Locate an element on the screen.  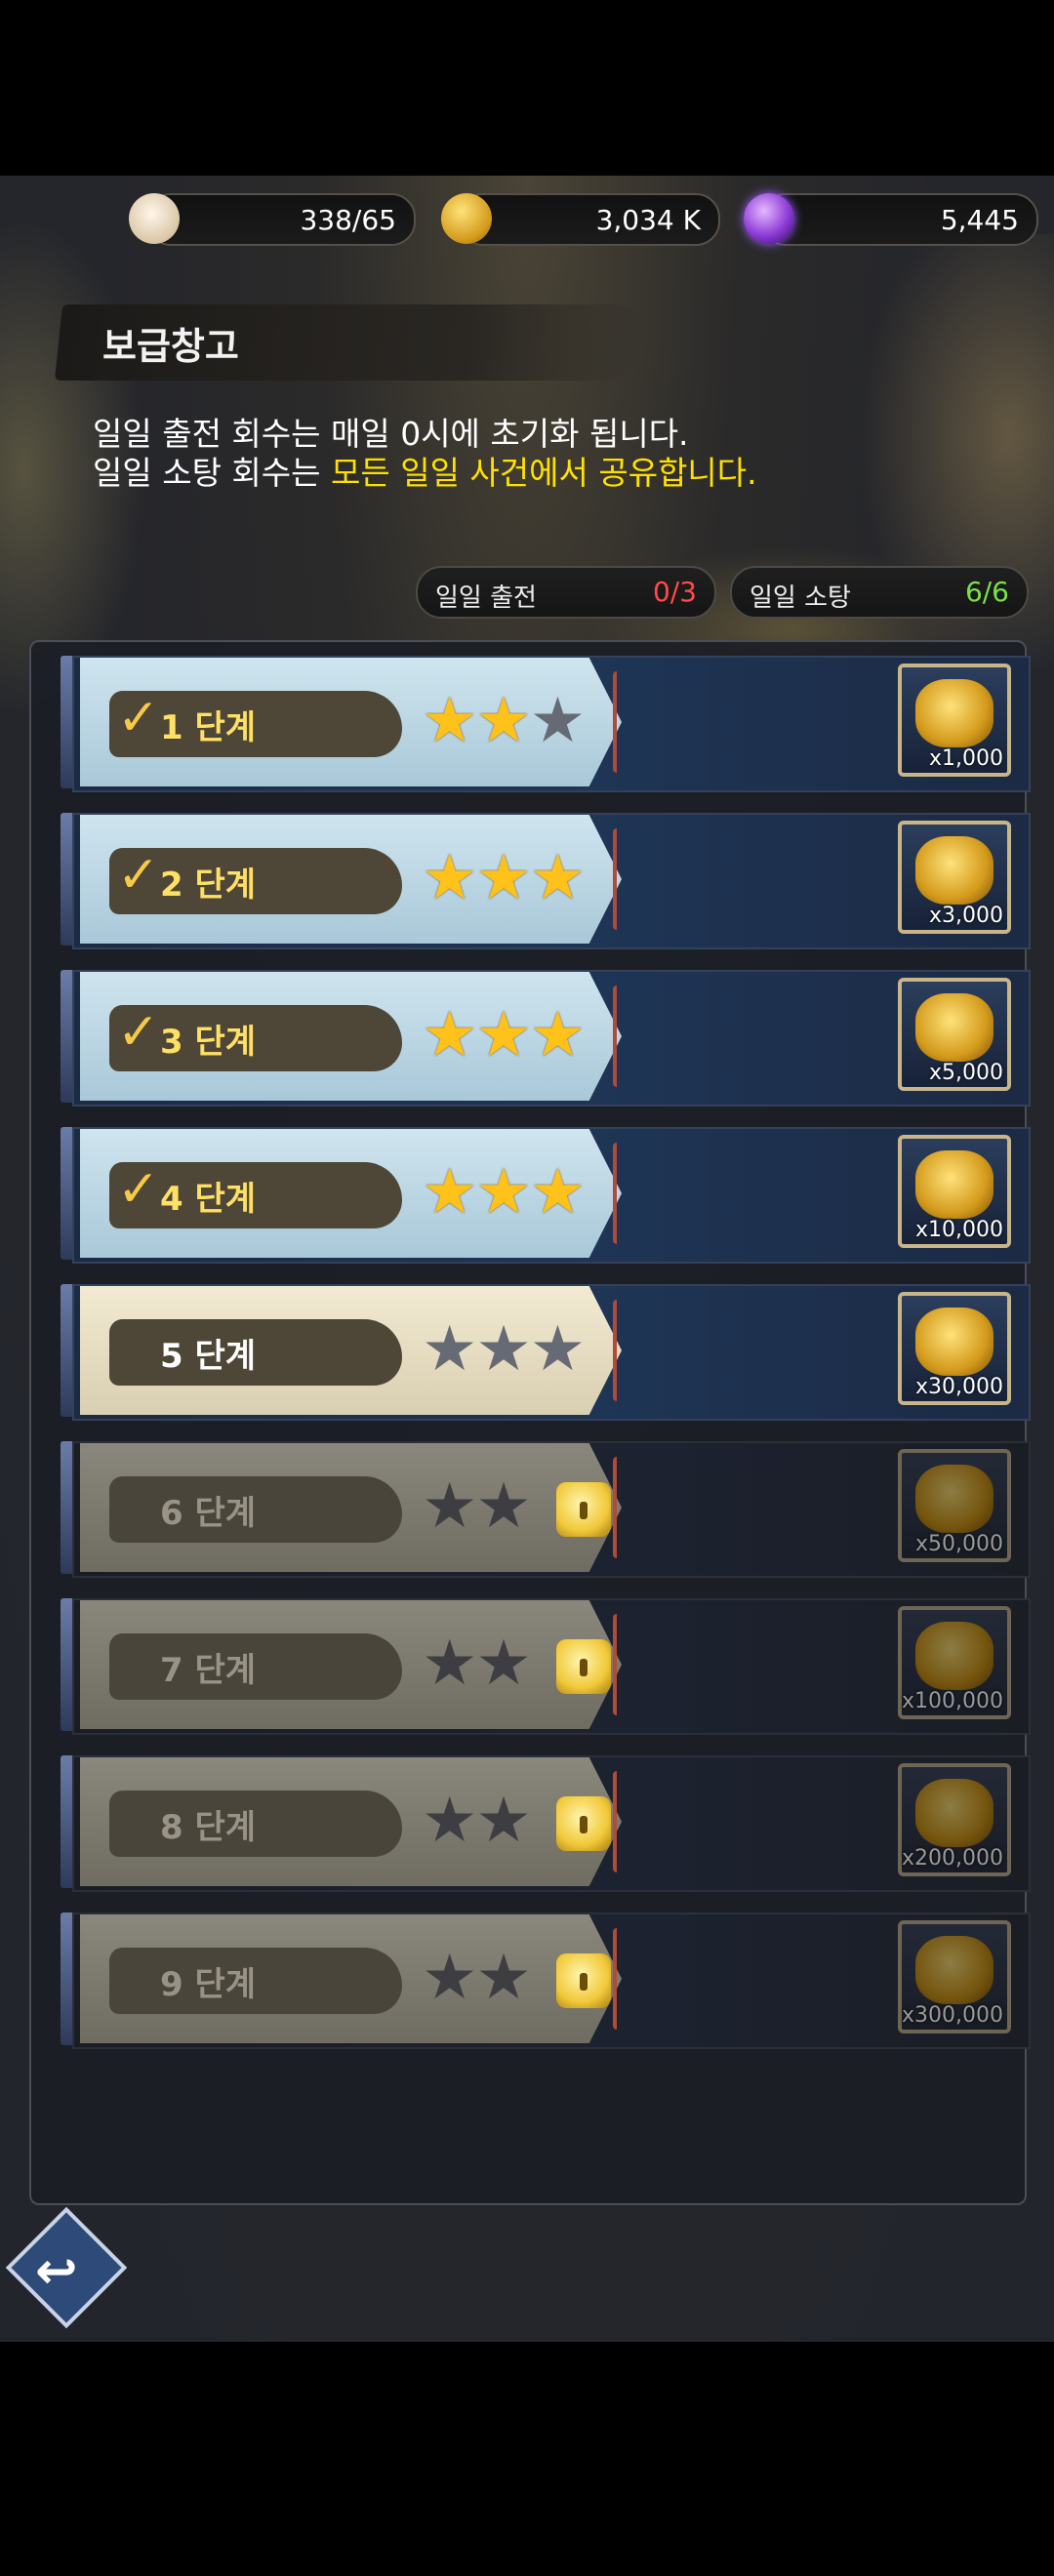
stage-plate: ✓ 4 단계 ★★★ is located at coordinates (351, 1193).